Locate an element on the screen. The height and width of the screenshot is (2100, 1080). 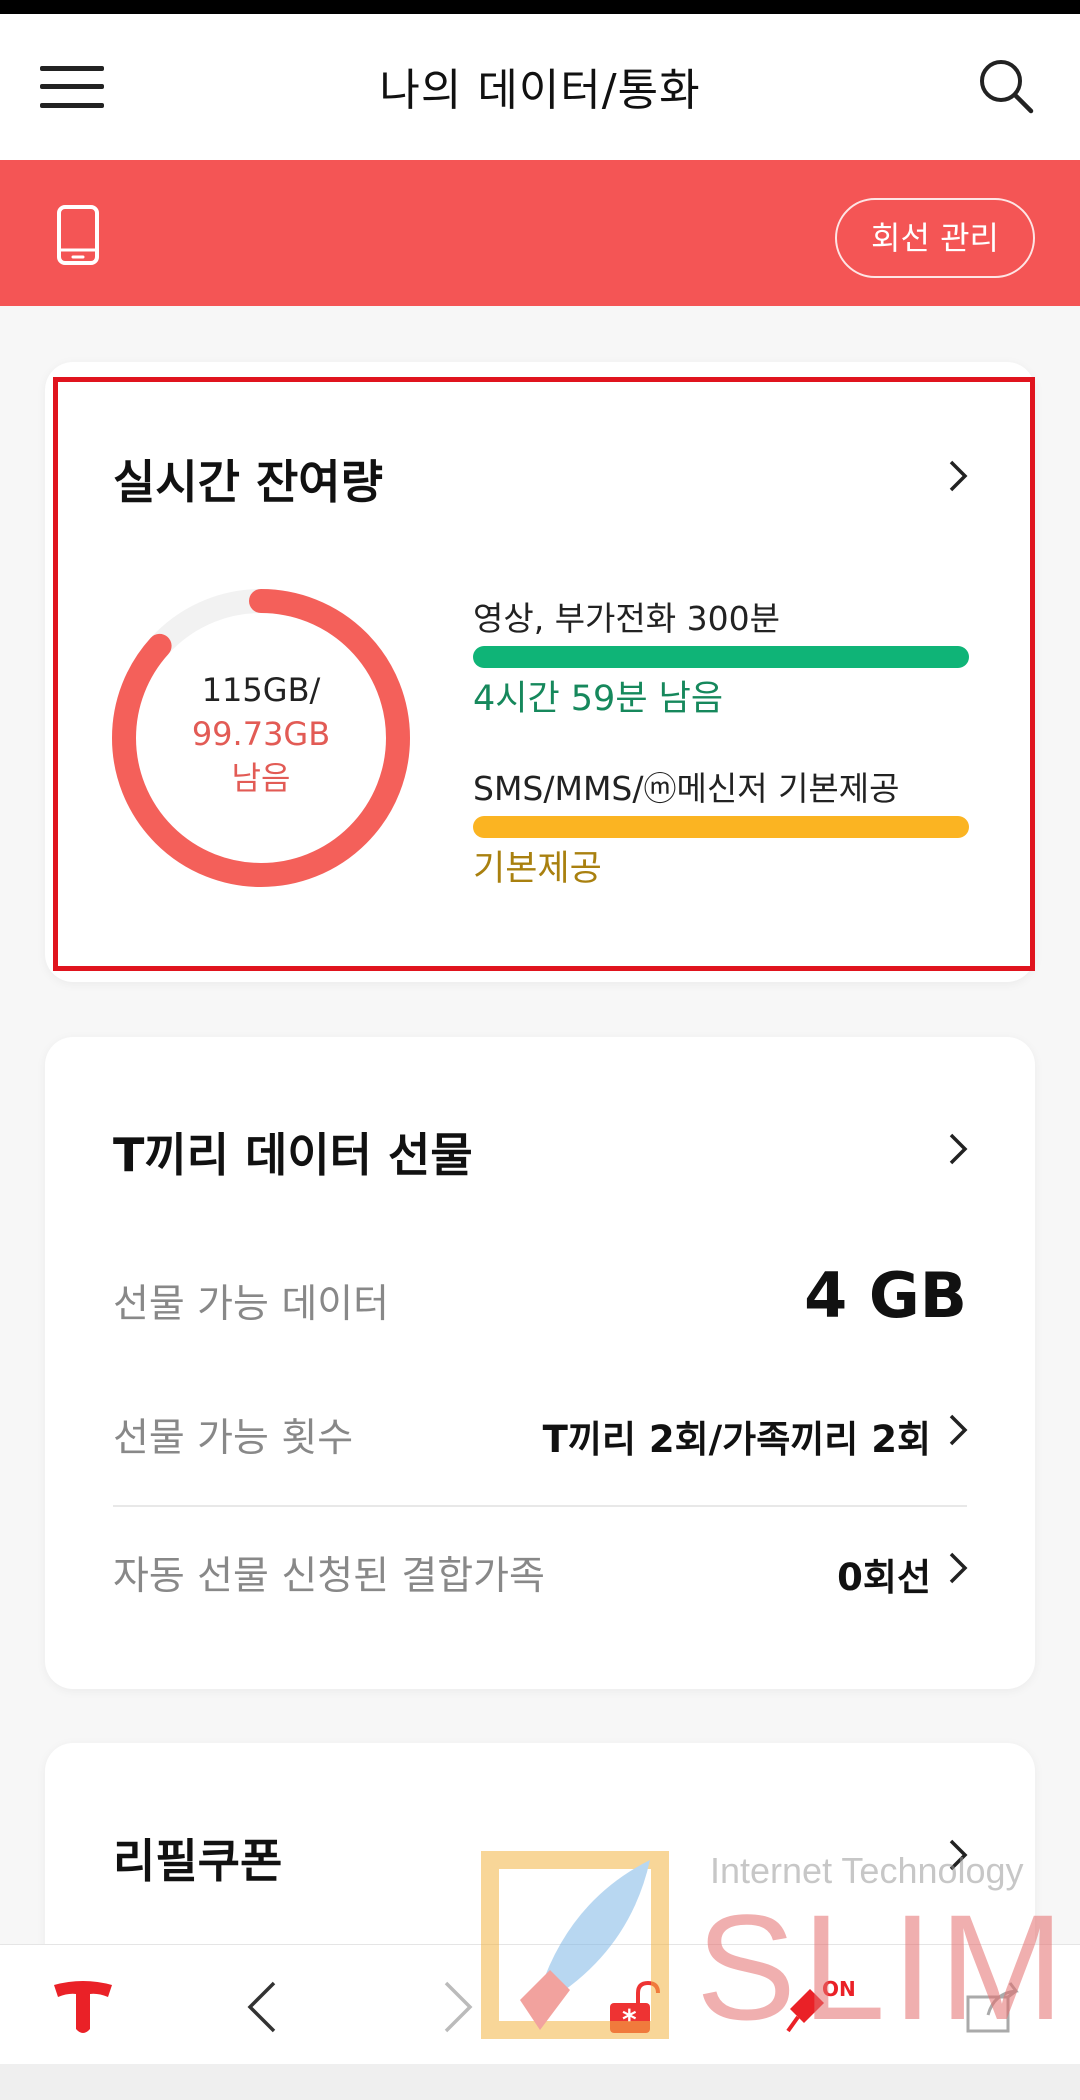
forward-icon is located at coordinates (455, 2007).